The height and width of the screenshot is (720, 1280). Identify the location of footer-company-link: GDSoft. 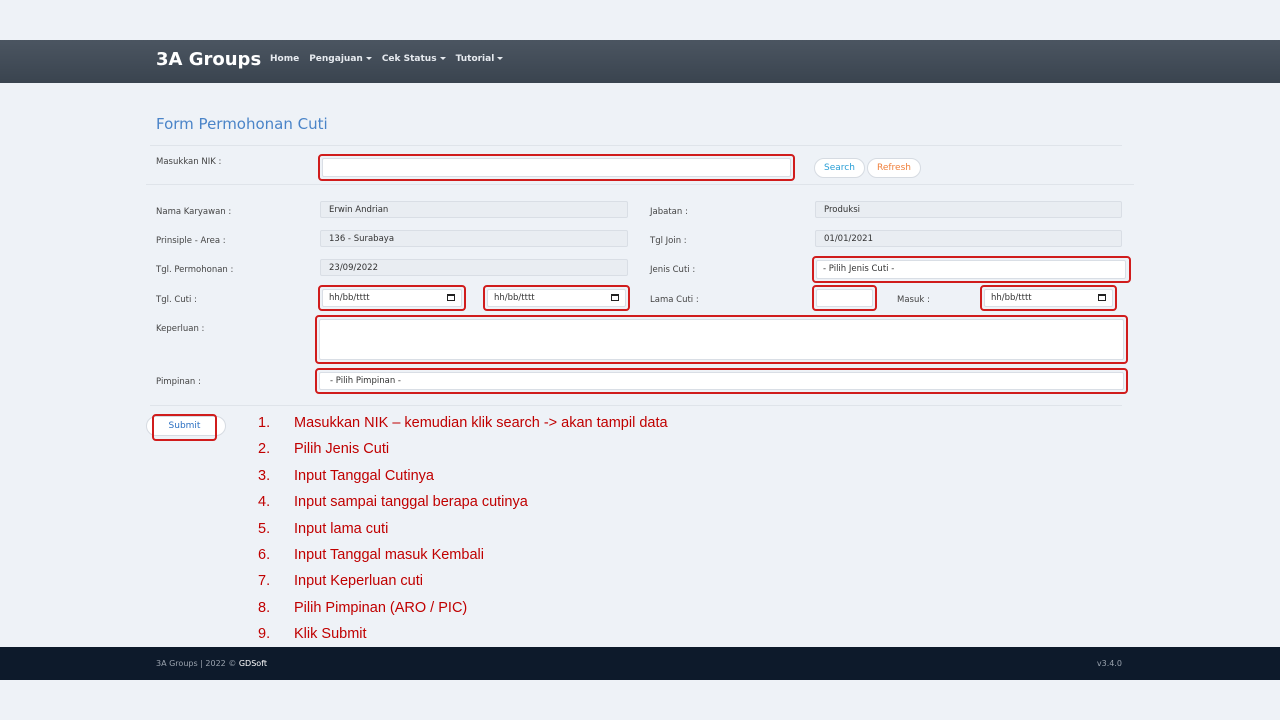
(253, 663).